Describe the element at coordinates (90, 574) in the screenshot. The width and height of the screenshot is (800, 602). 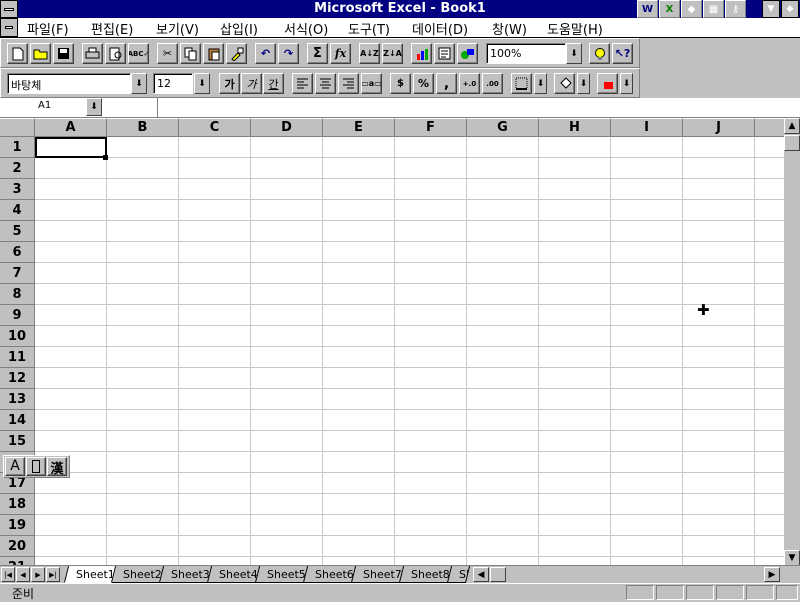
I see `sheet-tab-1: Sheet1` at that location.